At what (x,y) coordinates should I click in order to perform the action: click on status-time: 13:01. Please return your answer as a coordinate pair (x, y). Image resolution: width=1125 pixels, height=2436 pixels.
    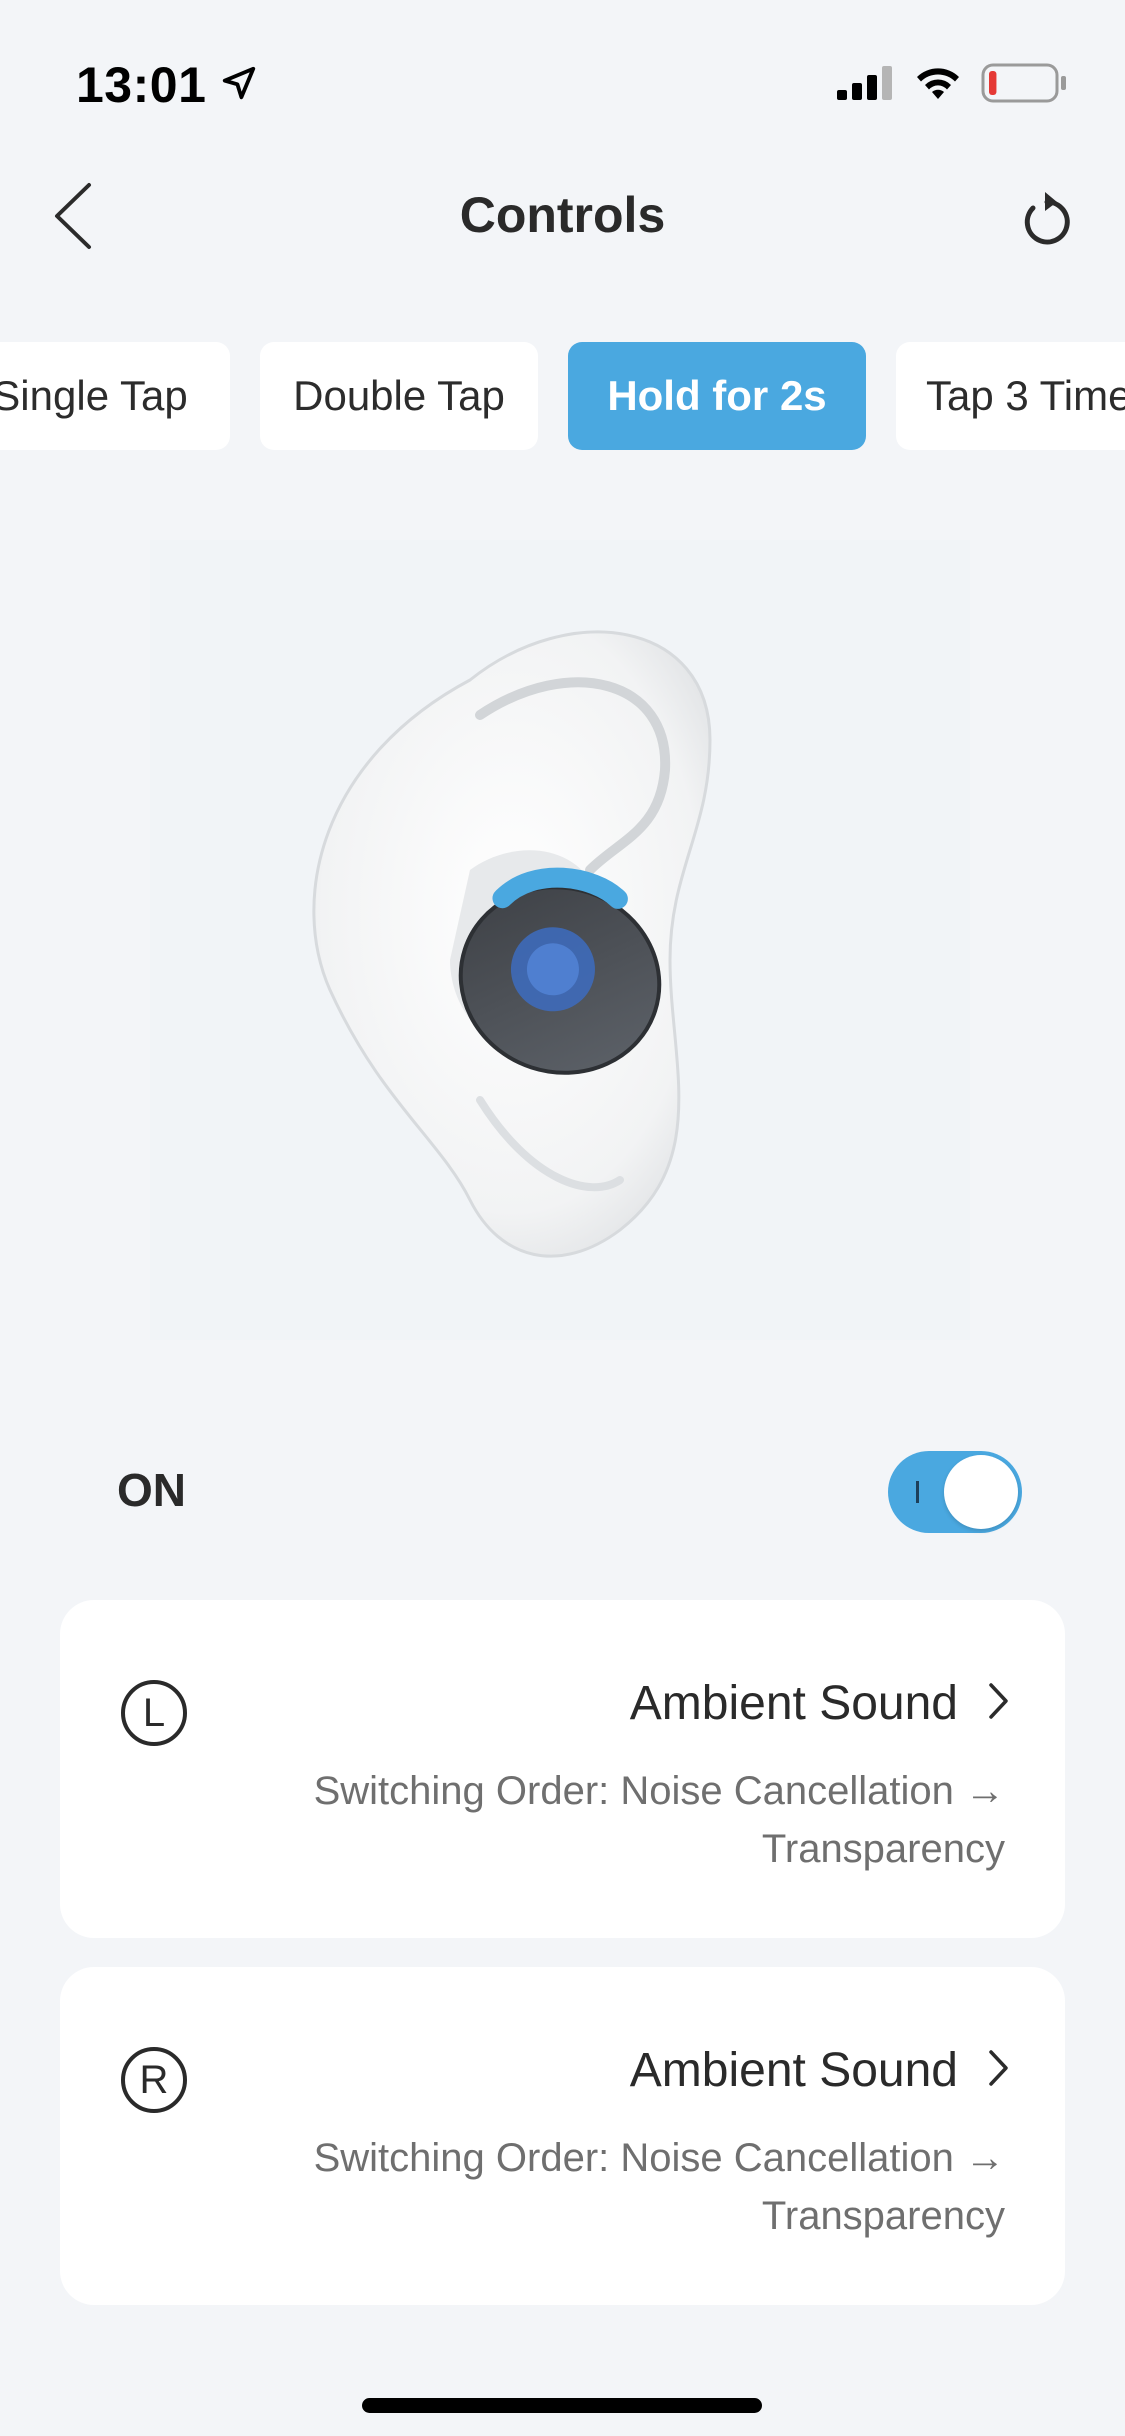
    Looking at the image, I should click on (141, 85).